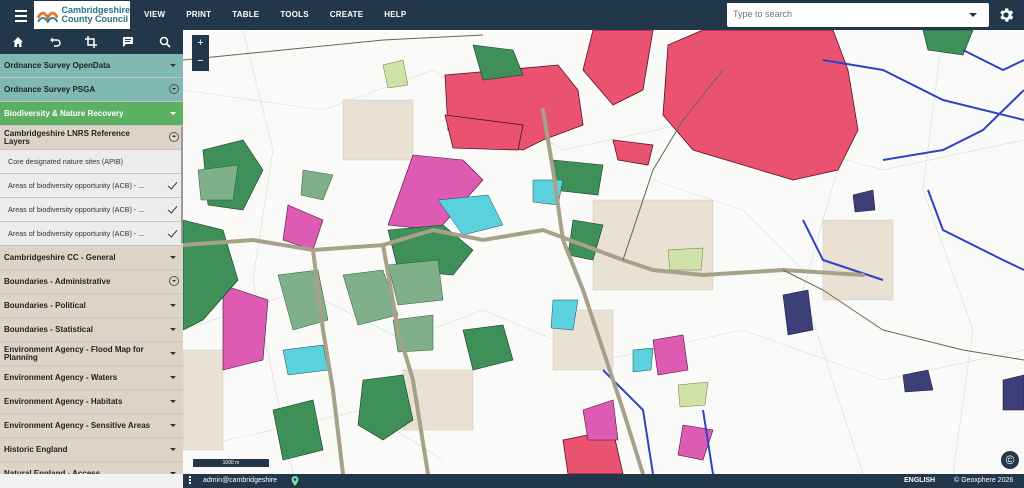 This screenshot has height=488, width=1024. I want to click on zoom-control: + −, so click(200, 53).